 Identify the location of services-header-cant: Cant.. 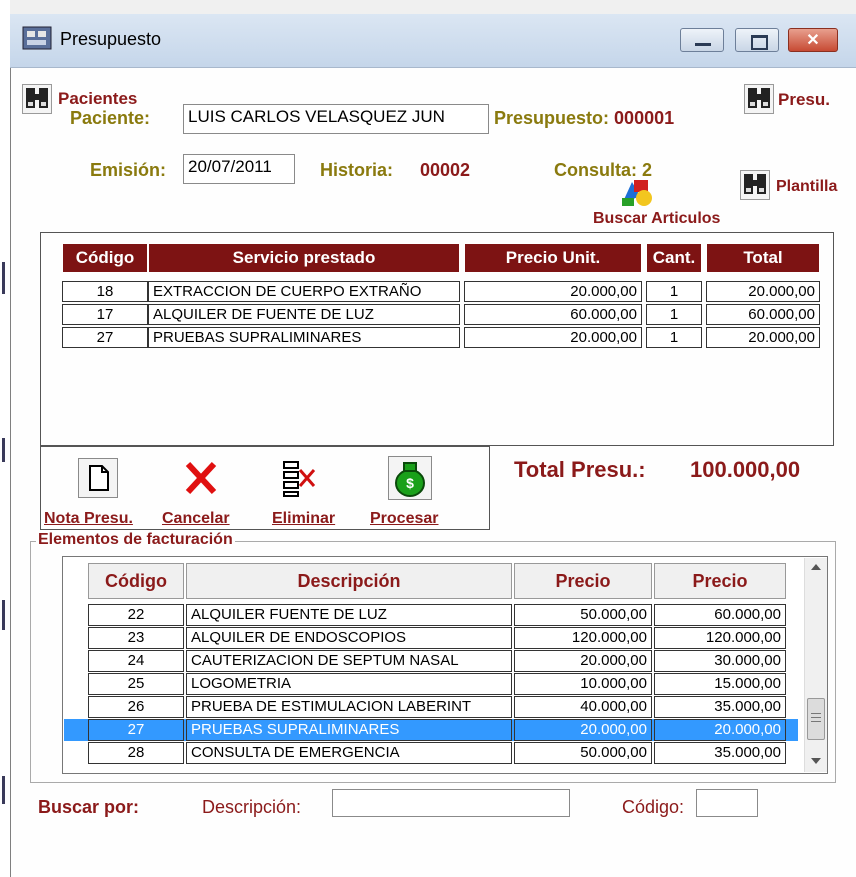
(674, 258).